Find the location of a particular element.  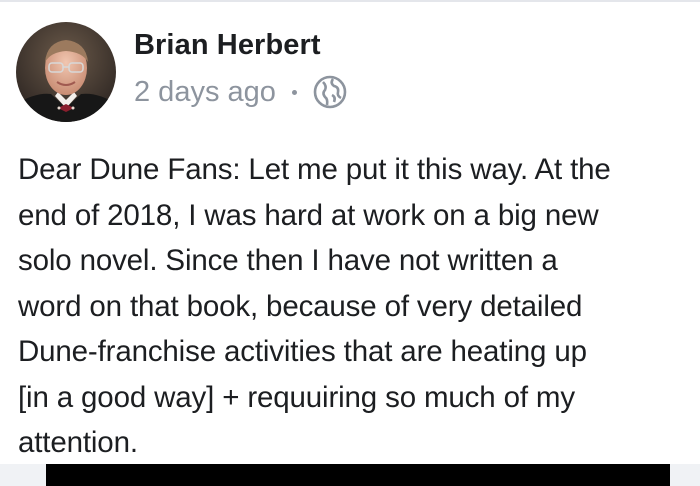

post-subline: 2 days ago is located at coordinates (240, 92).